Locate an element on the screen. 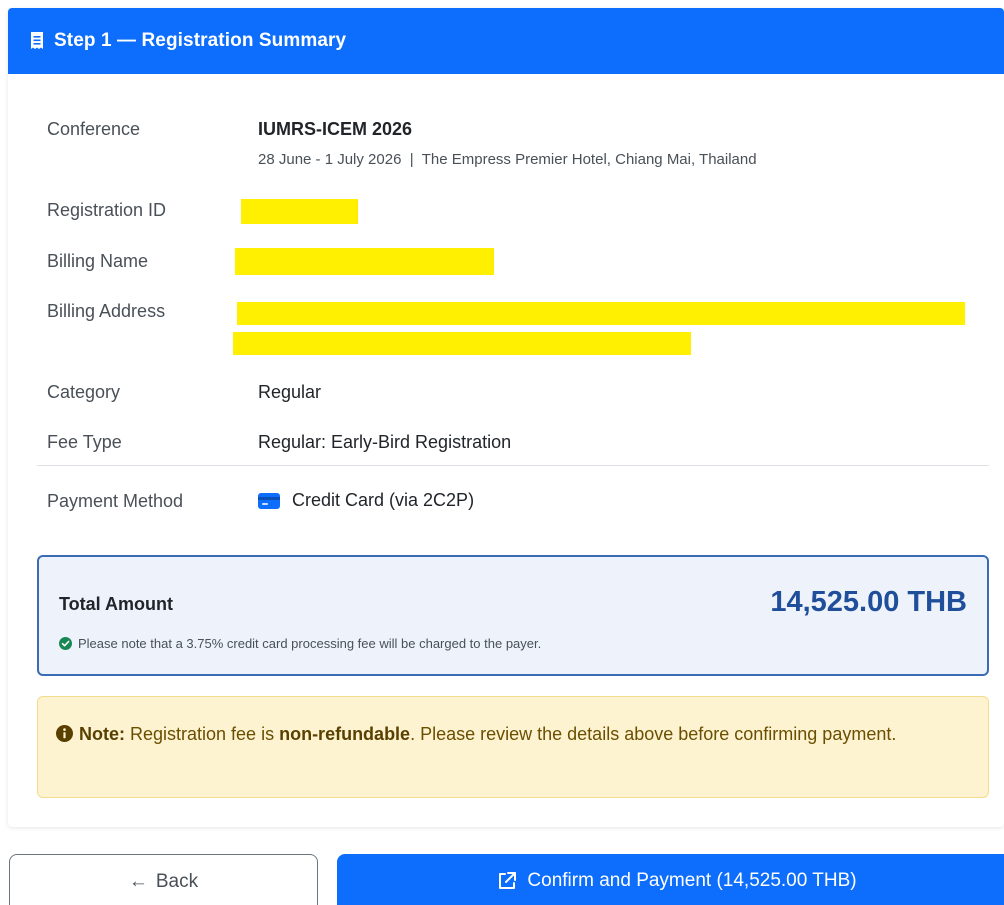  note-prefix: Note: is located at coordinates (102, 734).